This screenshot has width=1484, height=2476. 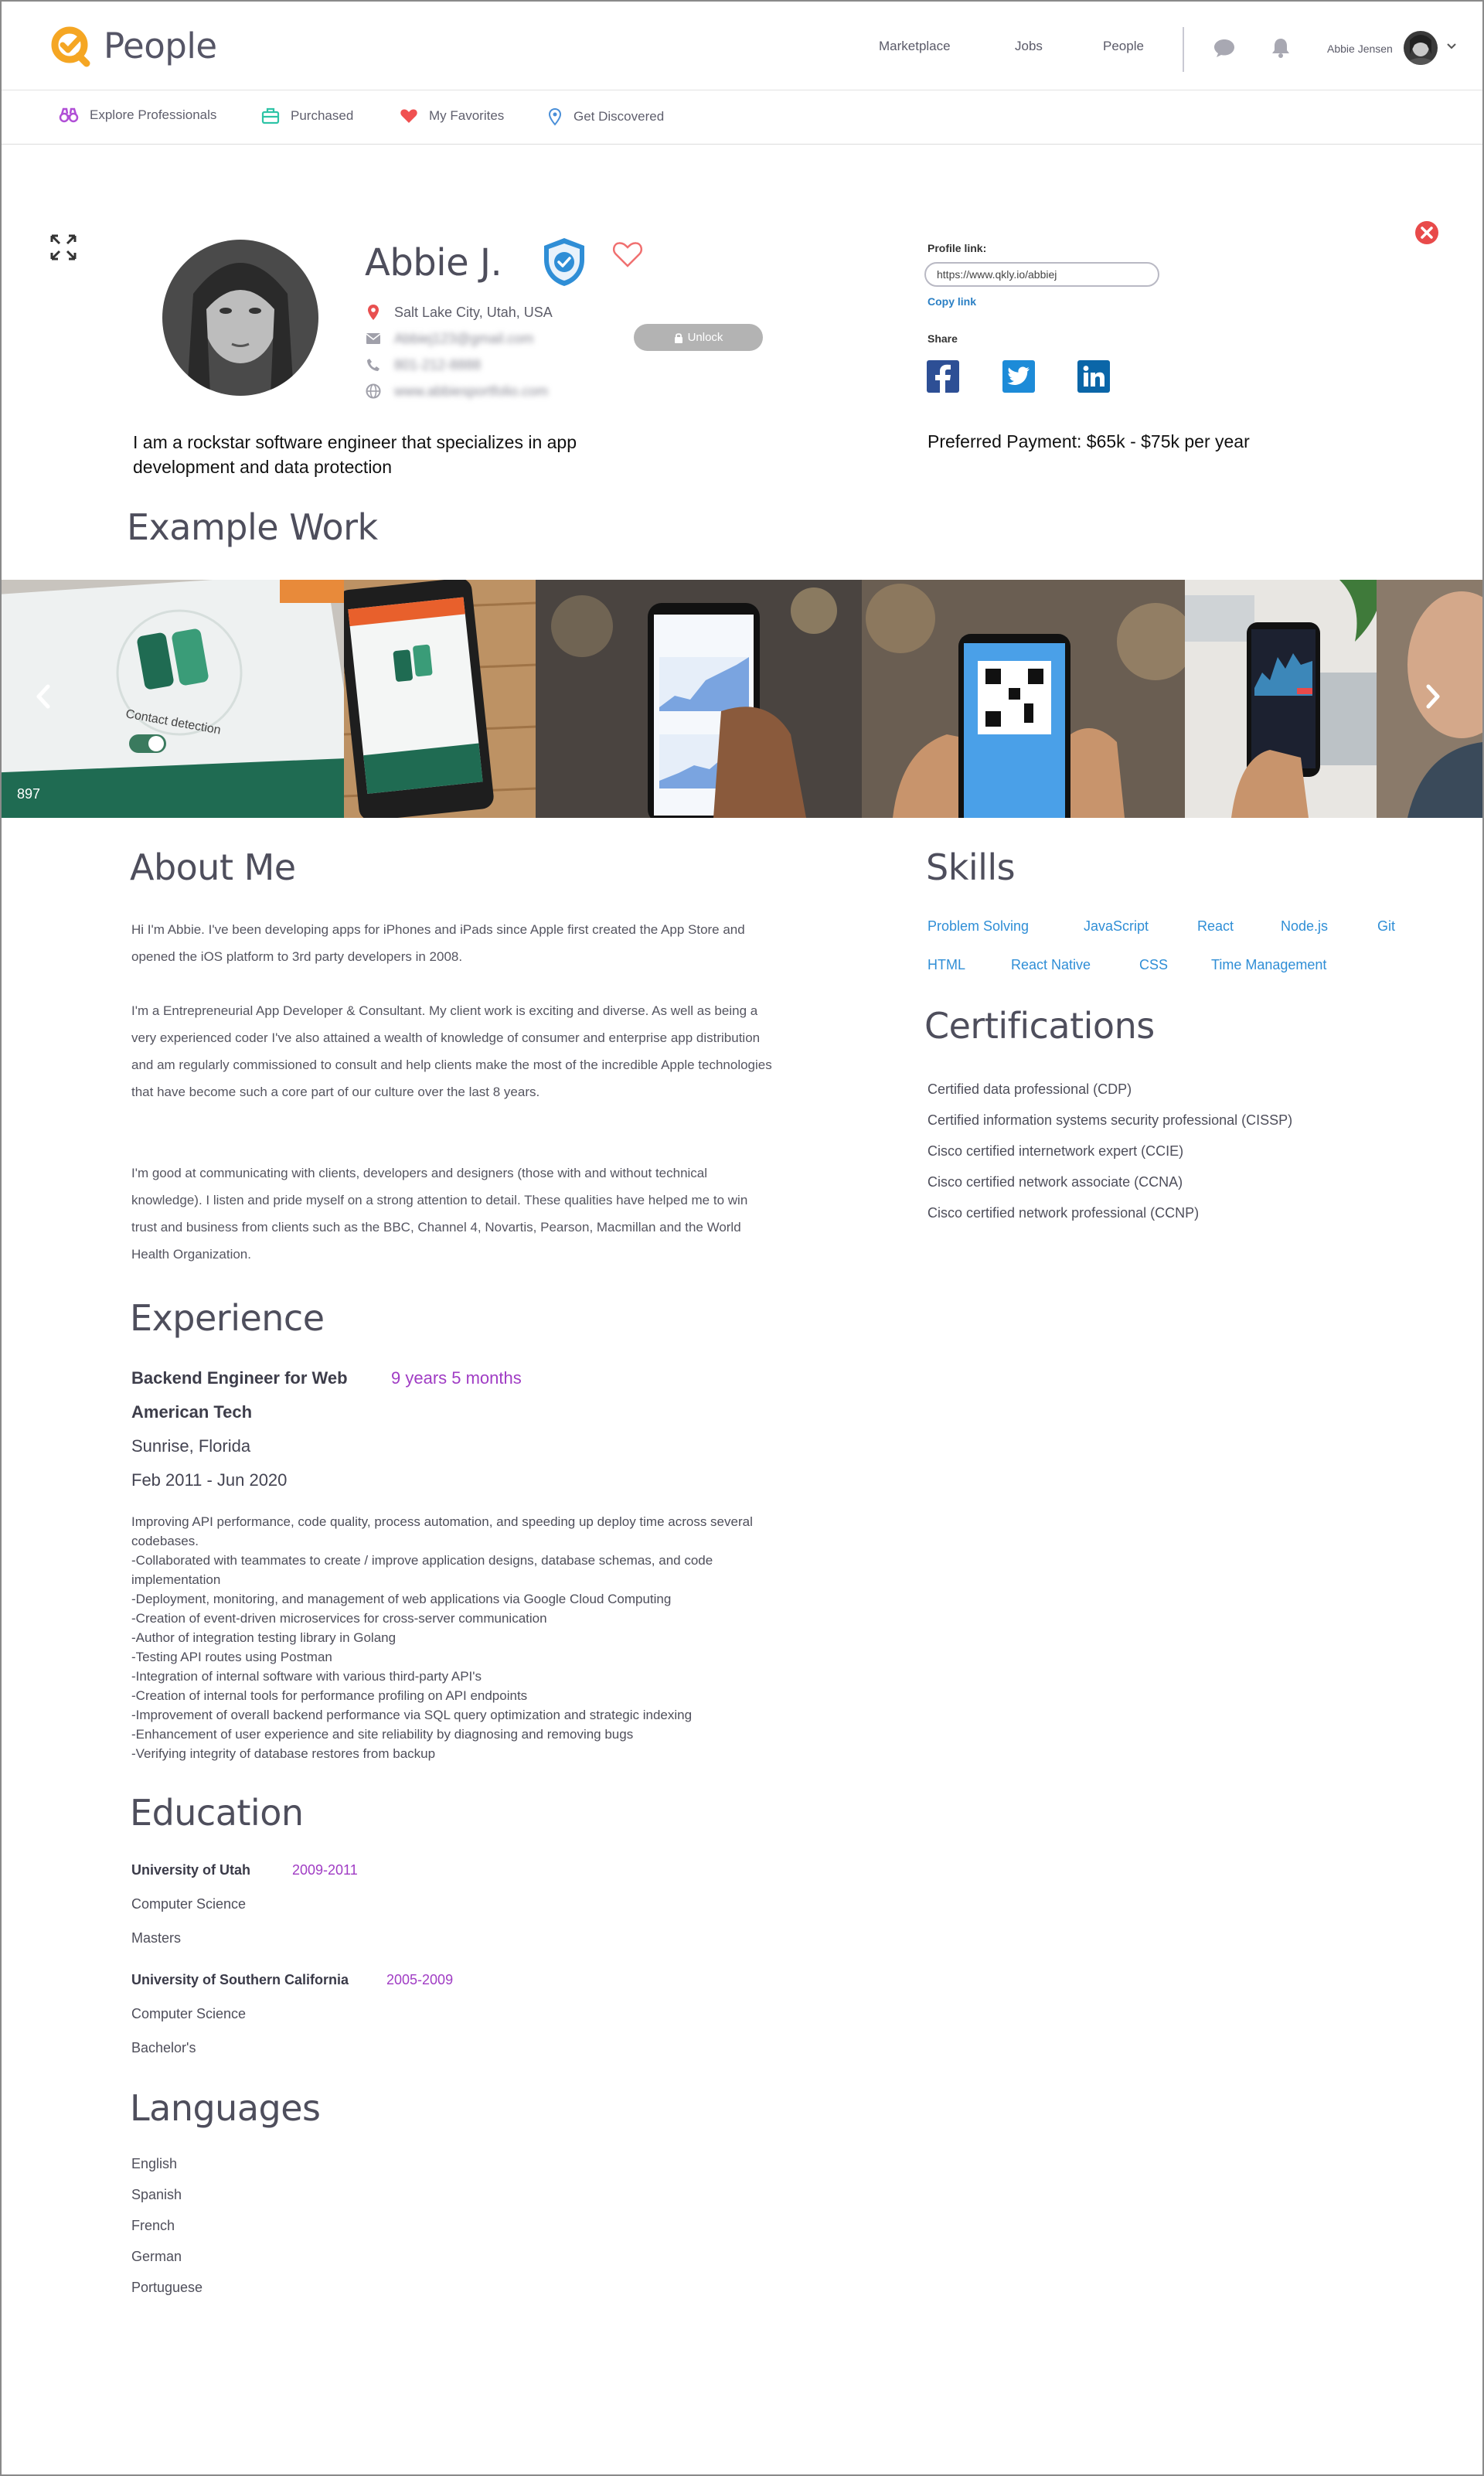 What do you see at coordinates (1224, 48) in the screenshot?
I see `chat-icon` at bounding box center [1224, 48].